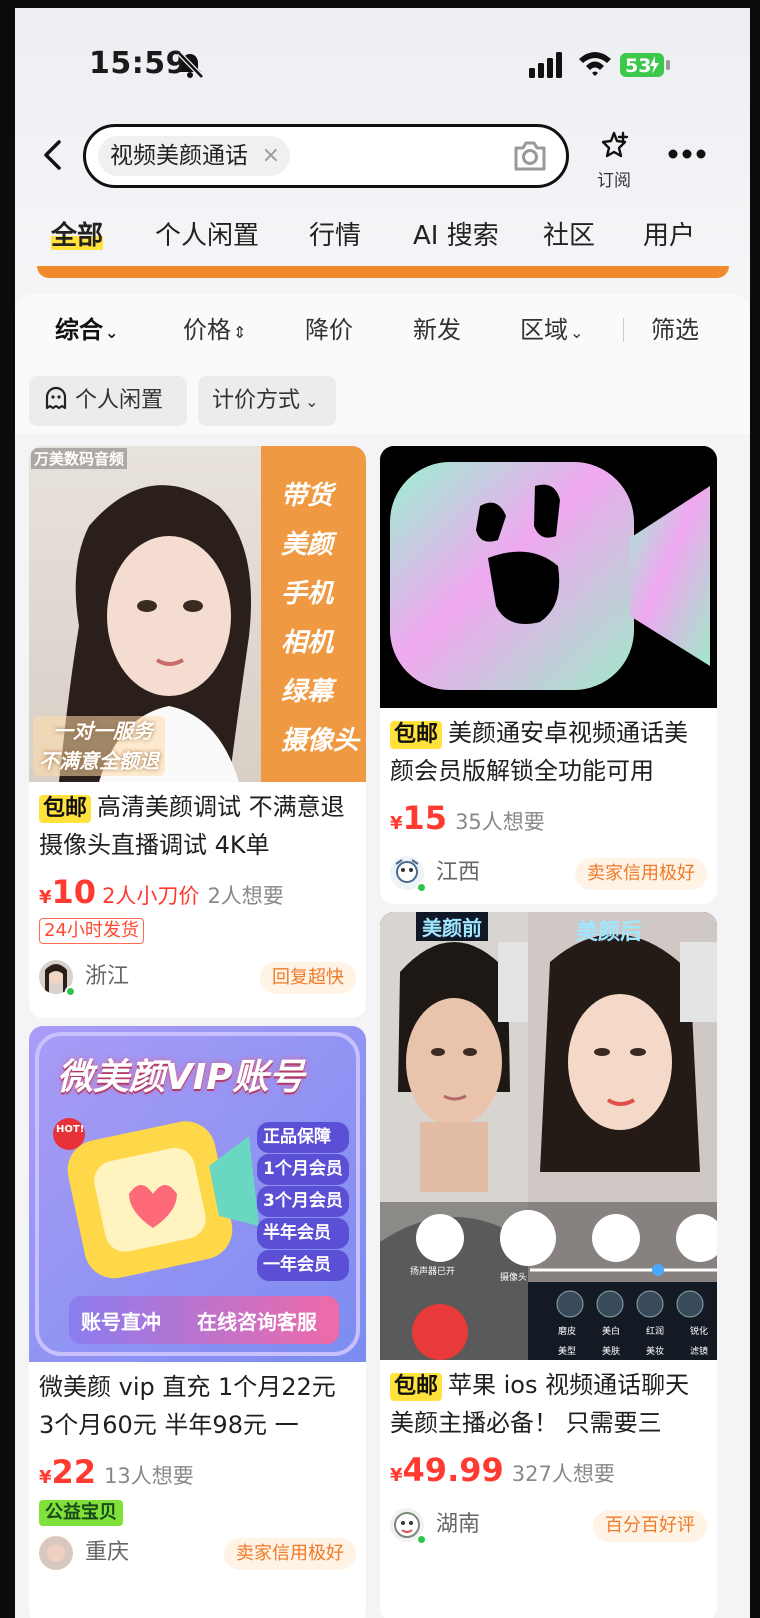 Image resolution: width=760 pixels, height=1618 pixels. What do you see at coordinates (81, 1513) in the screenshot?
I see `charity-tag: 公益宝贝` at bounding box center [81, 1513].